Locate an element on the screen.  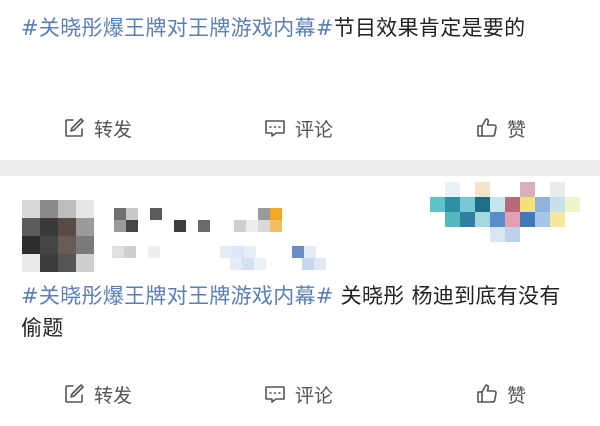
post-body-text: 节目效果肯定是要的 is located at coordinates (429, 28).